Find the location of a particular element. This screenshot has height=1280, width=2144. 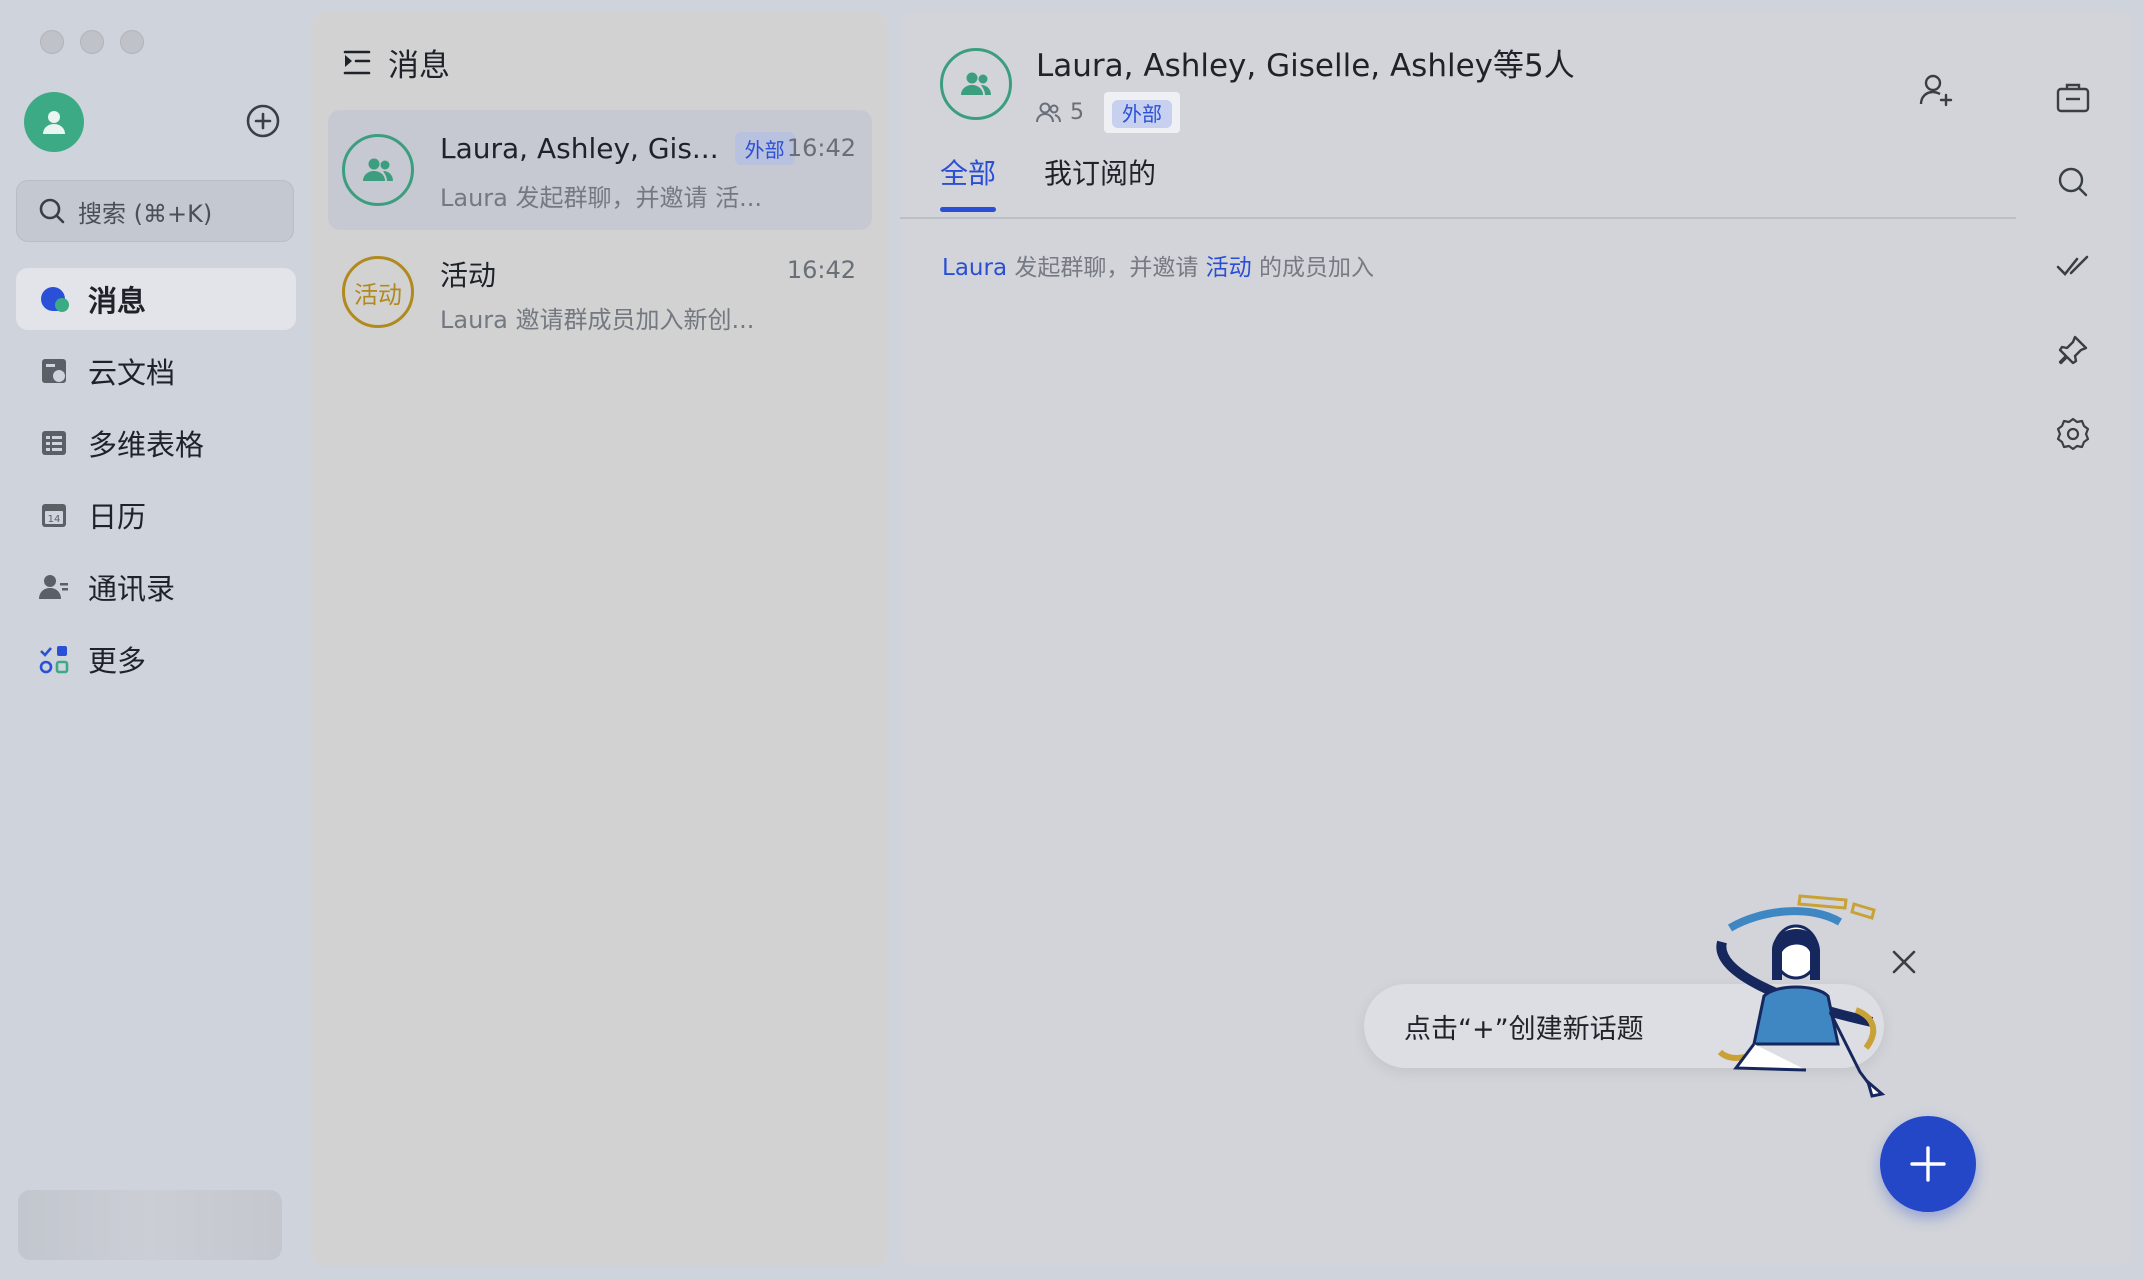

onboarding-illustration is located at coordinates (1790, 1002).